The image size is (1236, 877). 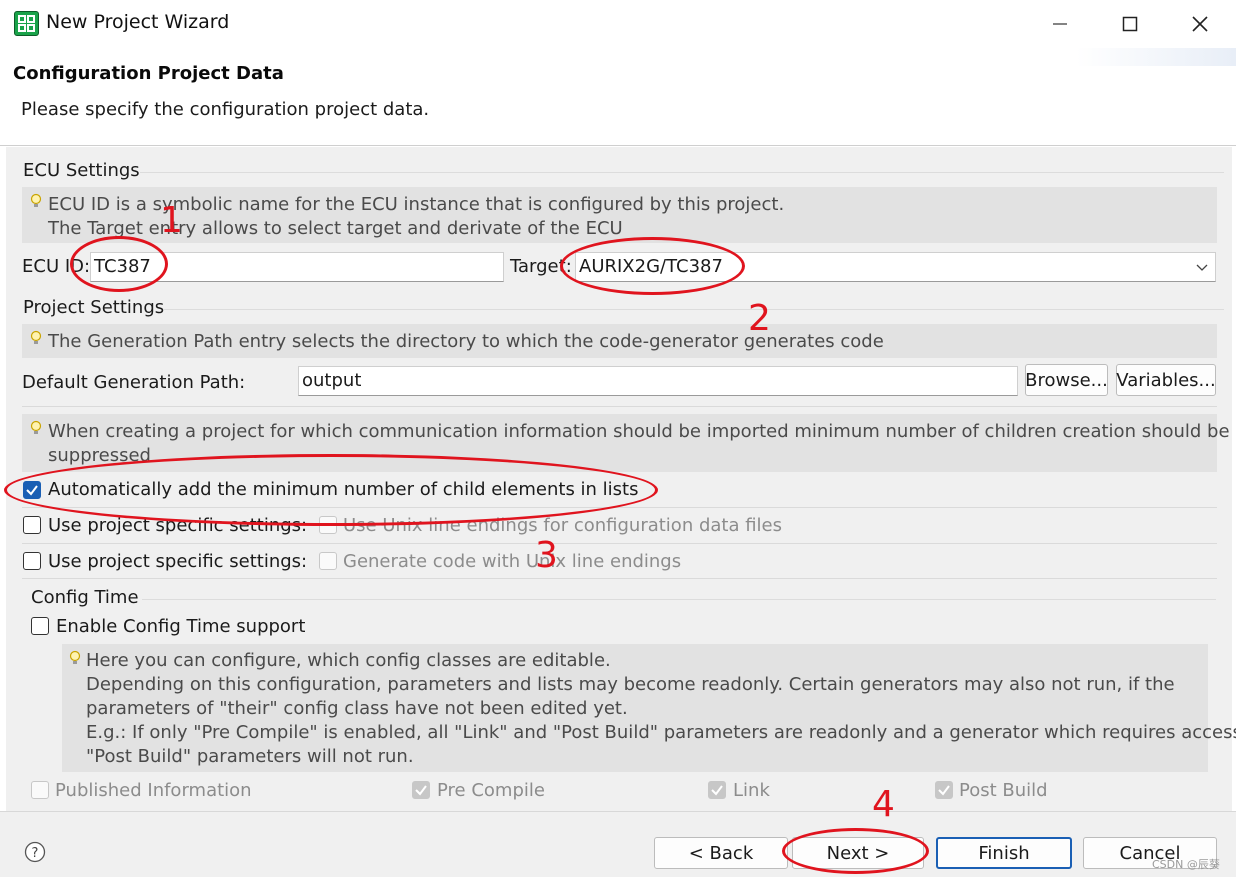 What do you see at coordinates (138, 22) in the screenshot?
I see `window-title: New Project Wizard` at bounding box center [138, 22].